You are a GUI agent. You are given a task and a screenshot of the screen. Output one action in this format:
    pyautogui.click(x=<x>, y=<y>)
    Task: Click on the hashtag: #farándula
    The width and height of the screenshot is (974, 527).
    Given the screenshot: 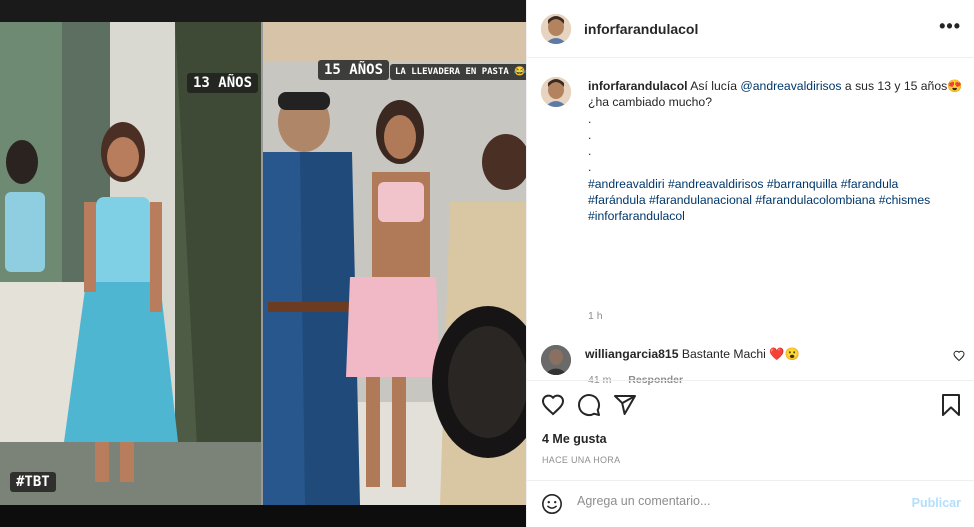 What is the action you would take?
    pyautogui.click(x=617, y=200)
    